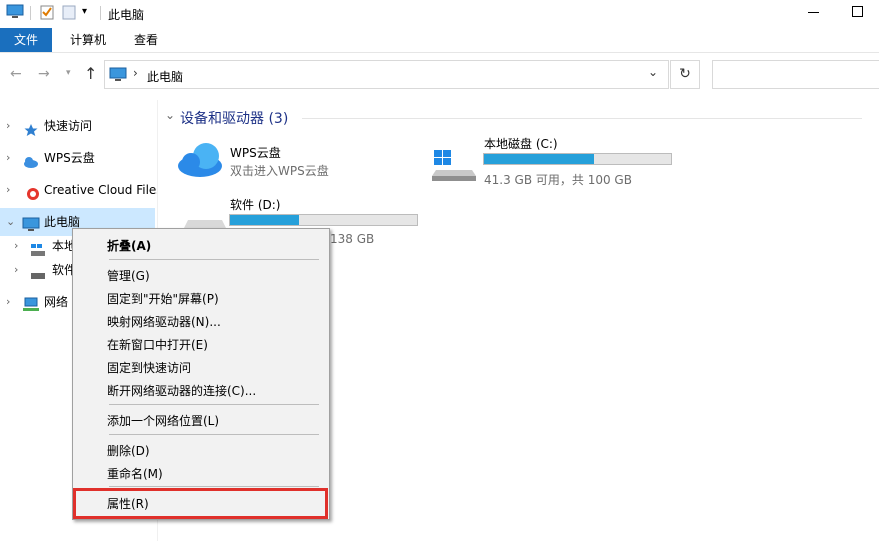  Describe the element at coordinates (128, 450) in the screenshot. I see `menu-item-delete: 删除(D)` at that location.